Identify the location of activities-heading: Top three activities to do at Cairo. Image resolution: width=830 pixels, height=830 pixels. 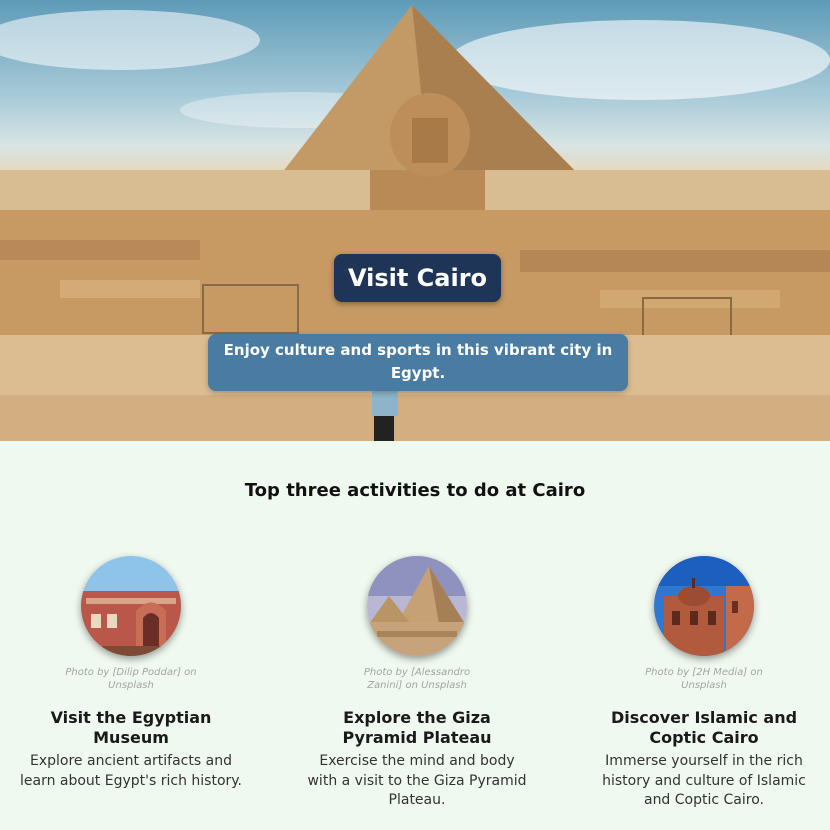
(415, 490).